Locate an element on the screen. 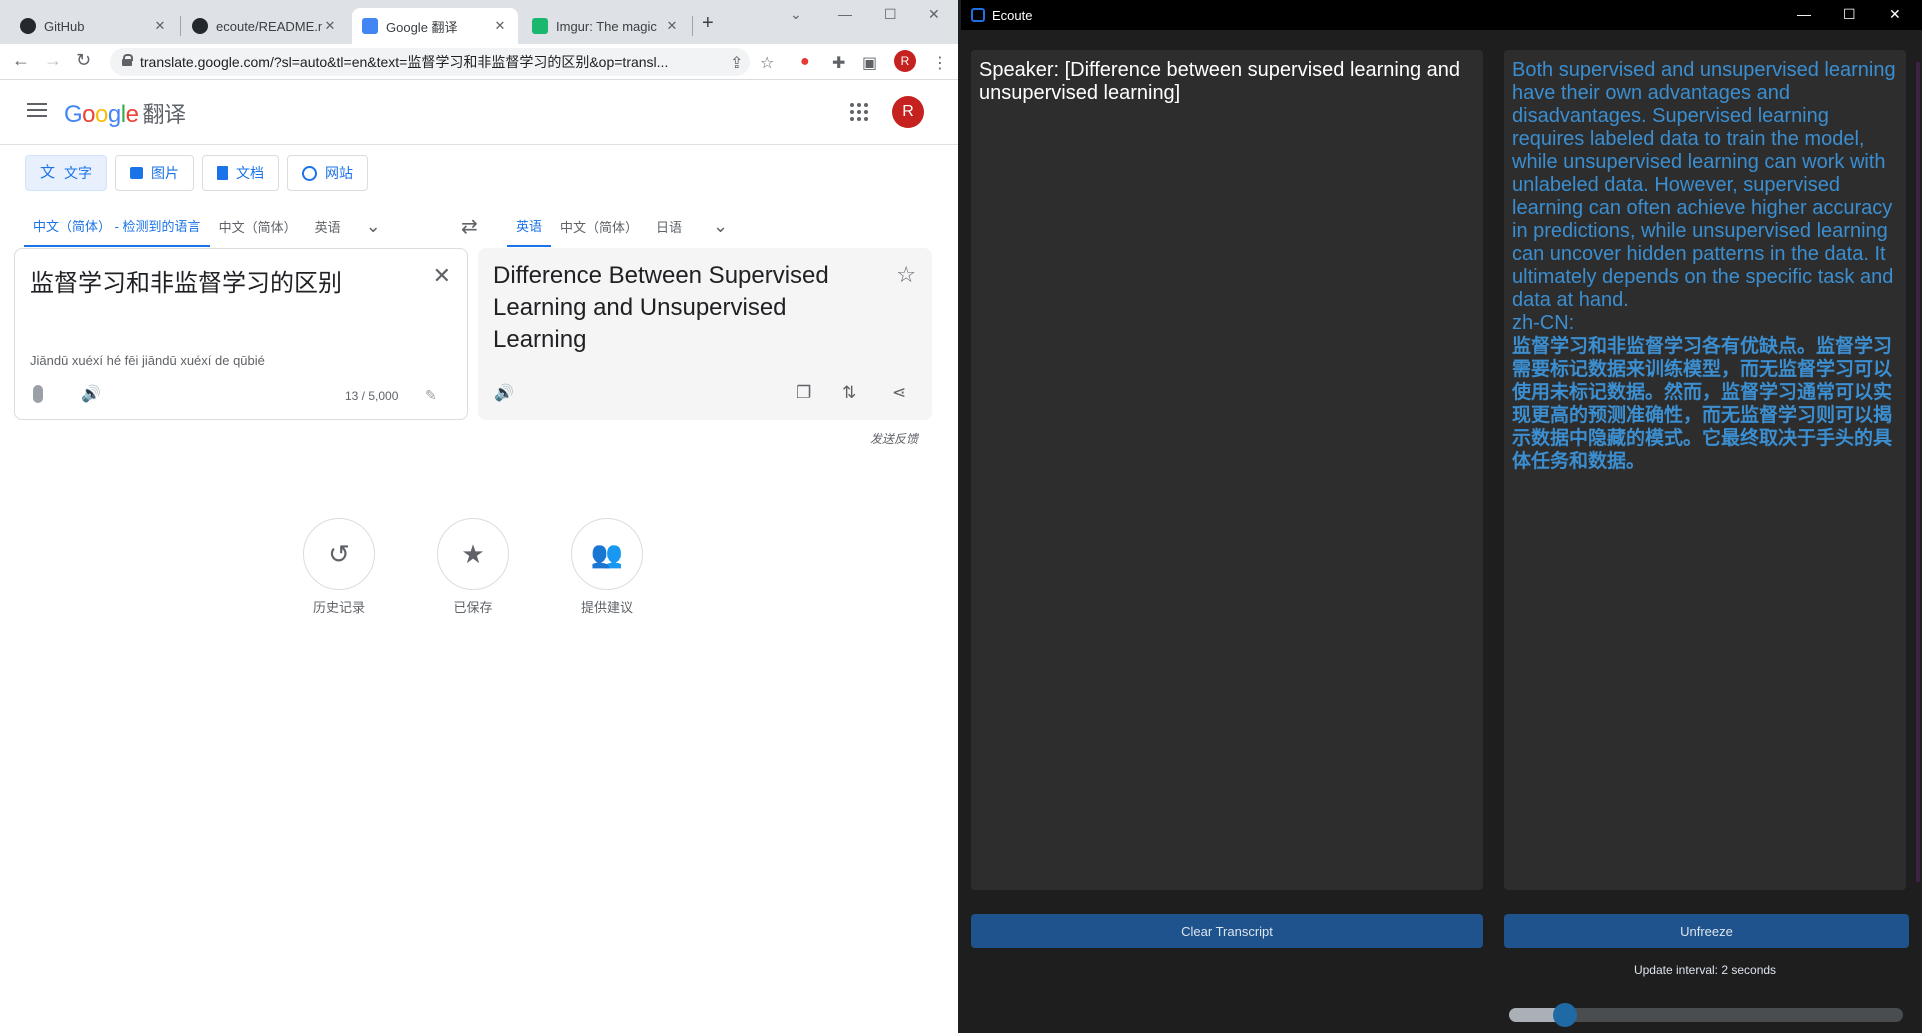  source-text: 监督学习和非监督学习的区别 is located at coordinates (186, 280).